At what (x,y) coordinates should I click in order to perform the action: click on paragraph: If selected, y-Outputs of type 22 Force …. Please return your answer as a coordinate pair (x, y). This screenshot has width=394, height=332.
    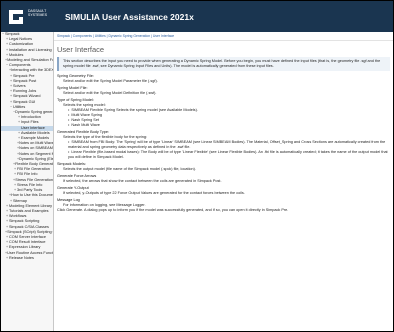
    Looking at the image, I should click on (154, 193).